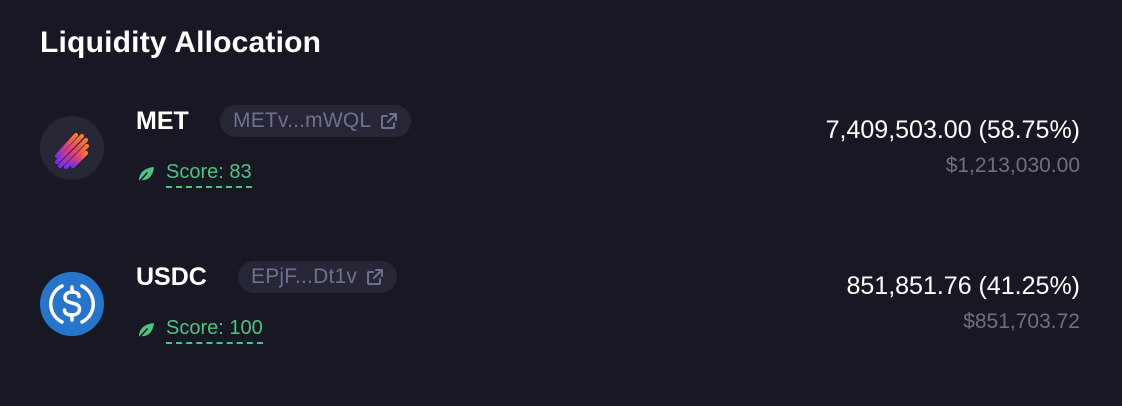 The height and width of the screenshot is (406, 1122). I want to click on token-usd-value: $1,213,030.00, so click(1012, 165).